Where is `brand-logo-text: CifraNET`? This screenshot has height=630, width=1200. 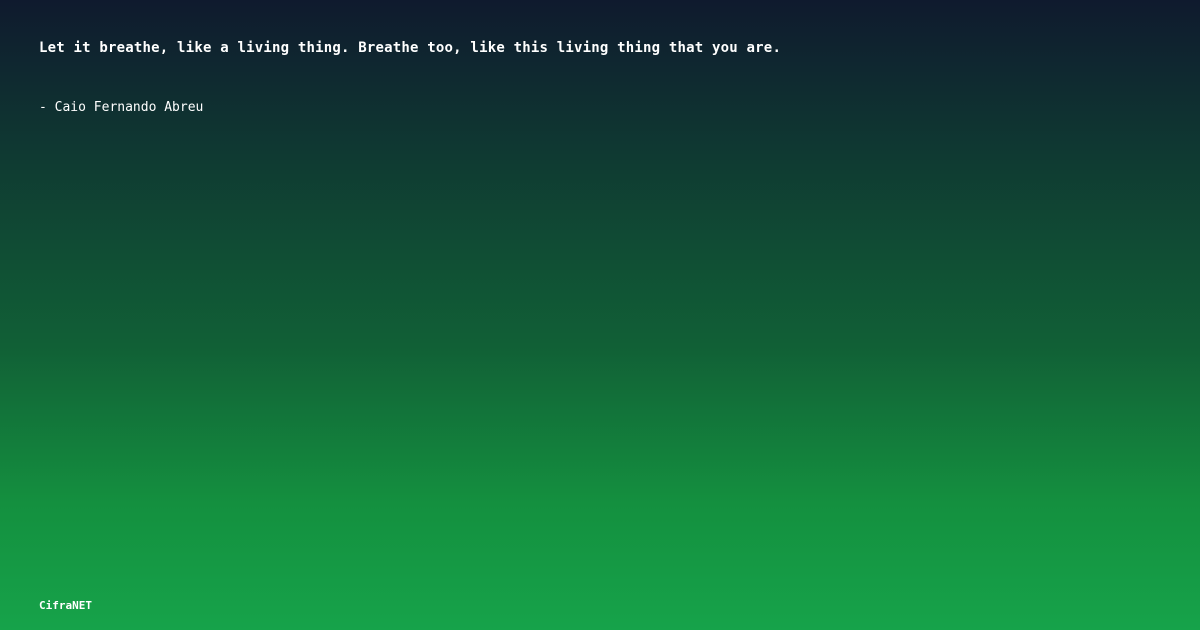
brand-logo-text: CifraNET is located at coordinates (65, 605).